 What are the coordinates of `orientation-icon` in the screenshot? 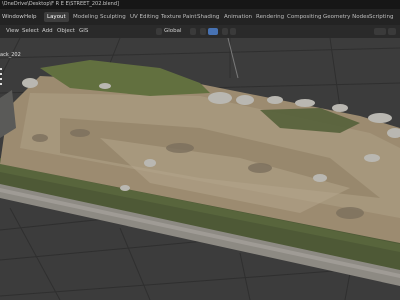 It's located at (159, 31).